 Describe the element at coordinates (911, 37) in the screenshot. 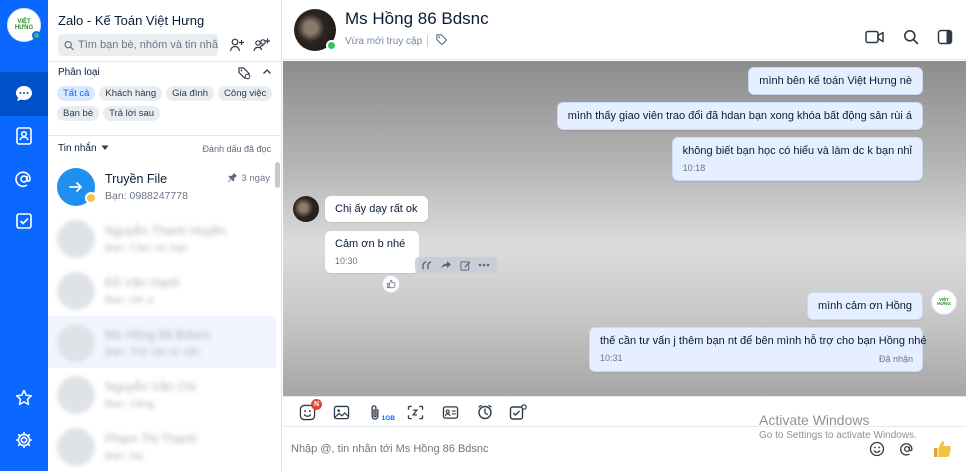

I see `search-in-chat-button` at that location.